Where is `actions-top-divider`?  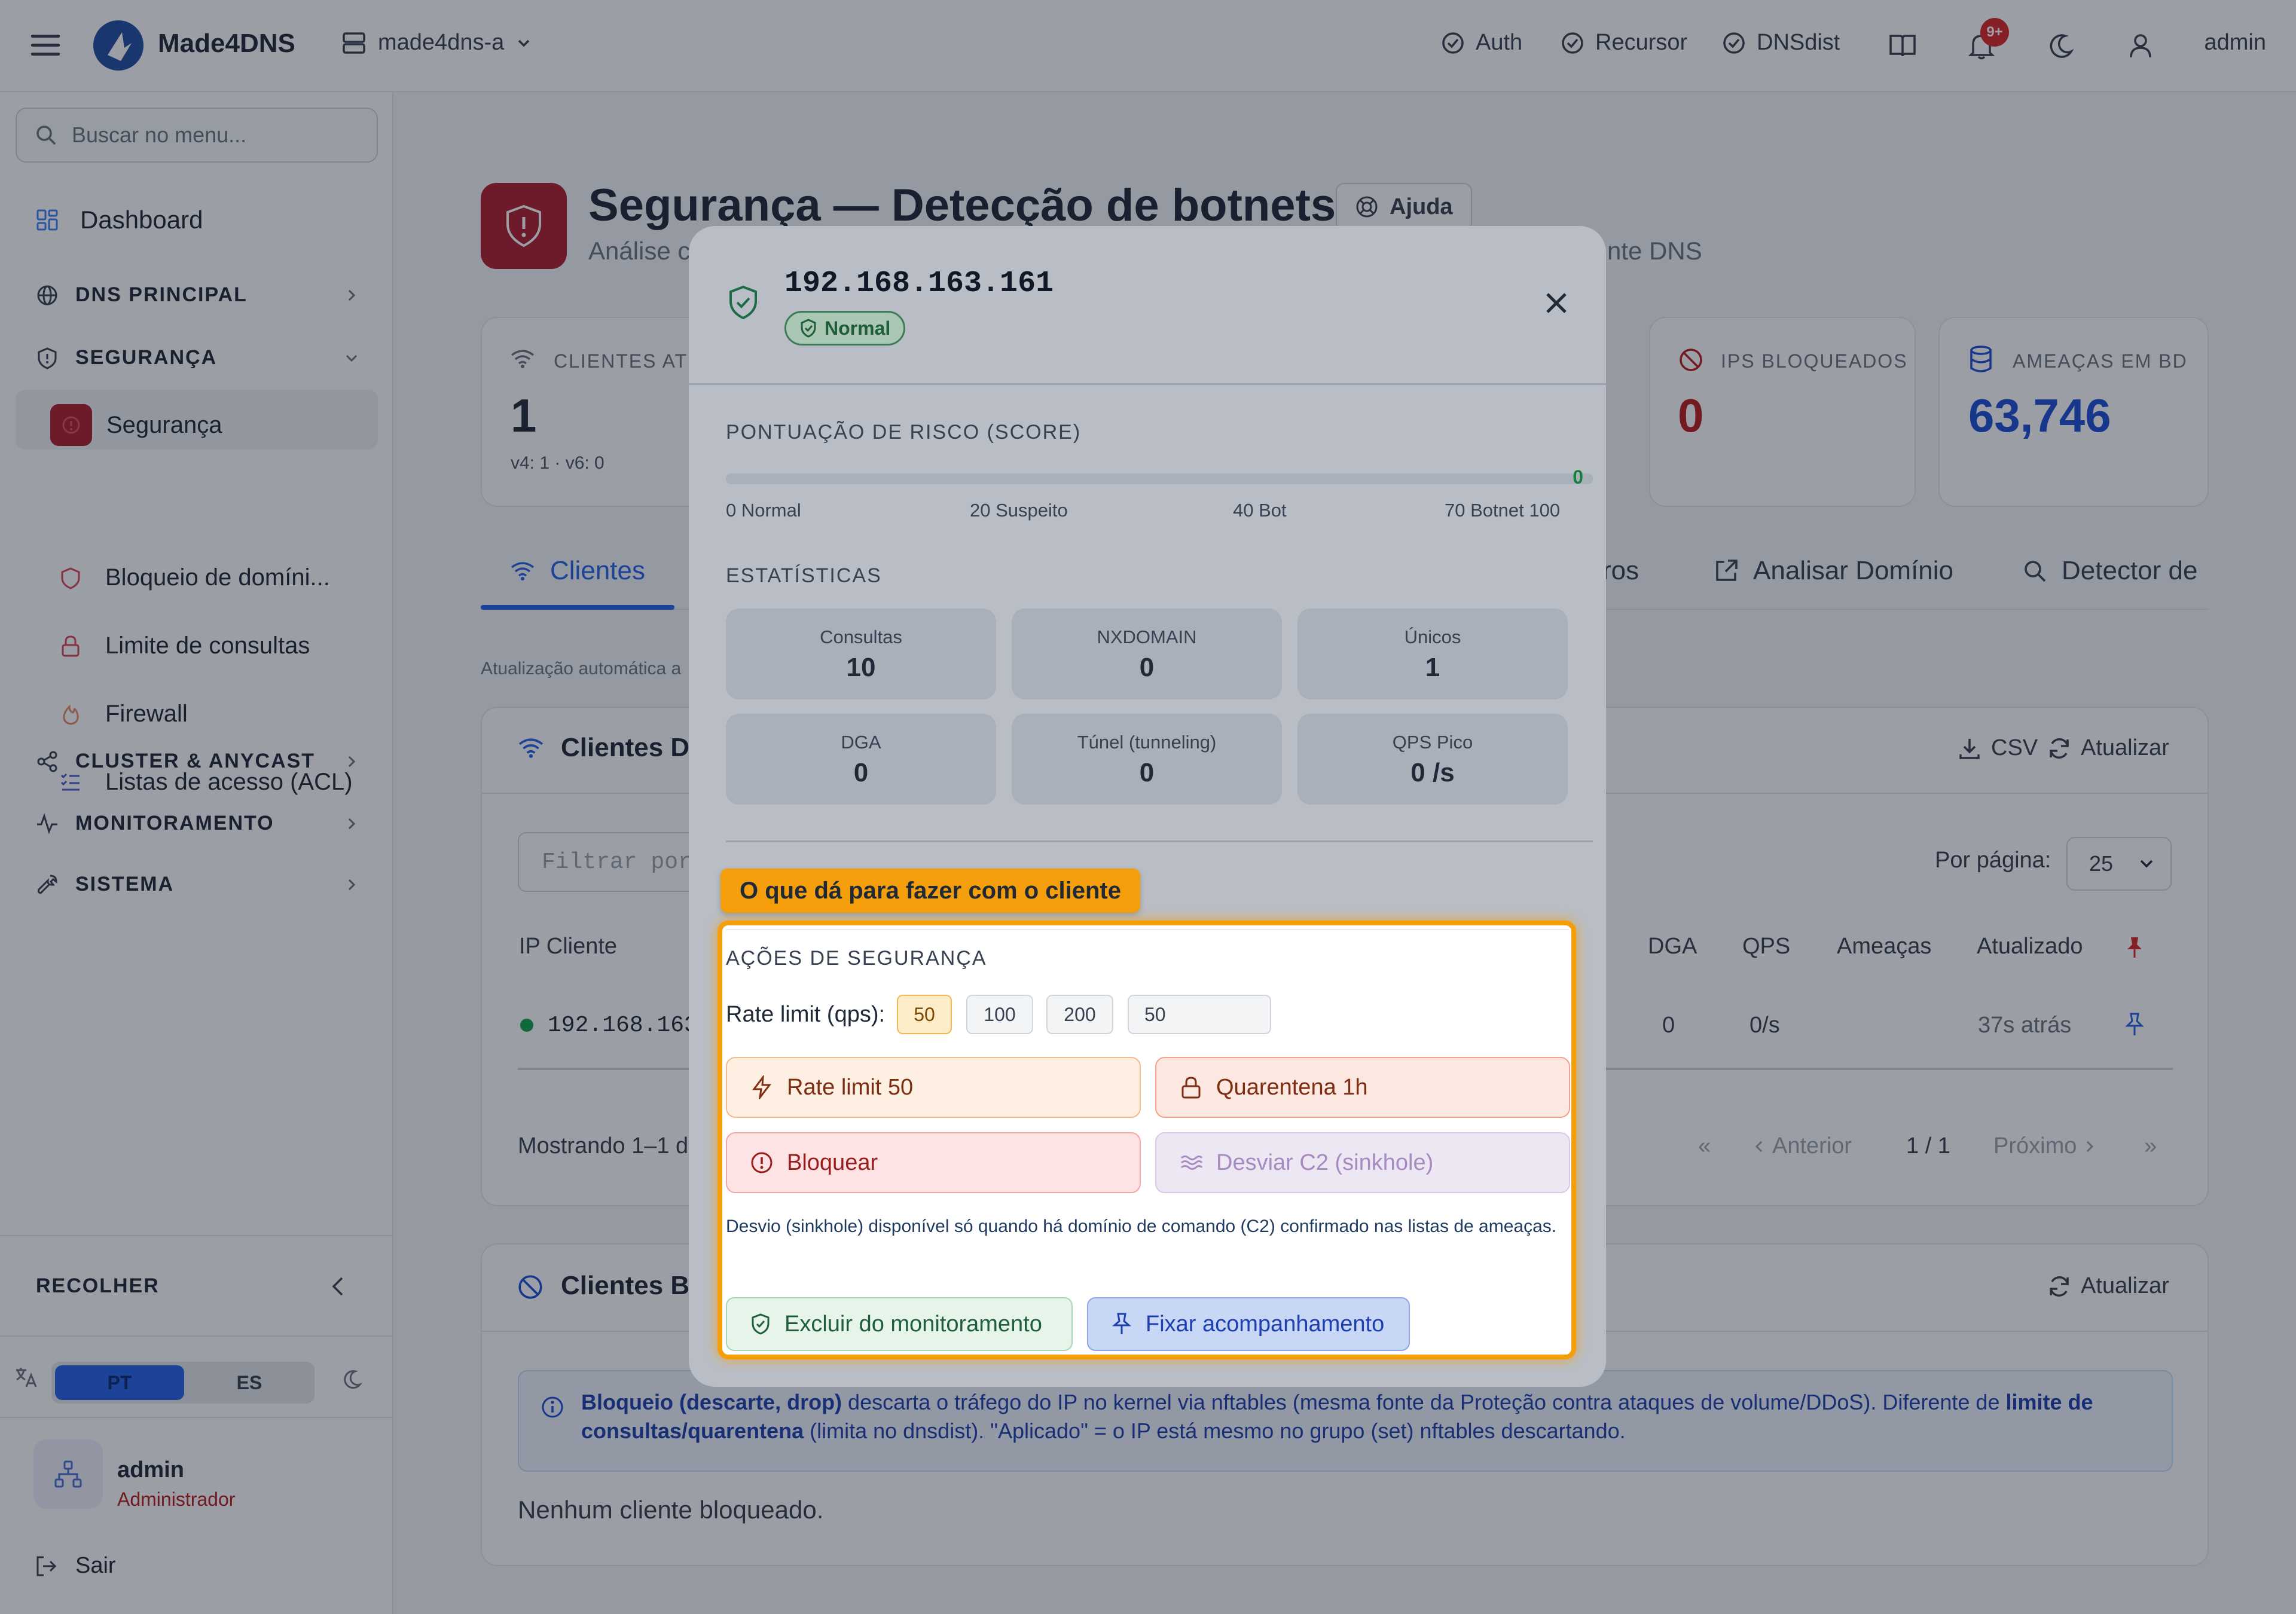 actions-top-divider is located at coordinates (1147, 929).